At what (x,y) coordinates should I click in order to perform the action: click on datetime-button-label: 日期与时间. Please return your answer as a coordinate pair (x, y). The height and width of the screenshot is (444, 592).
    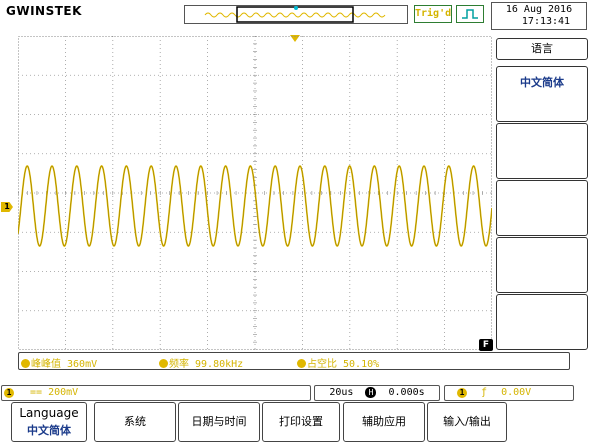
    Looking at the image, I should click on (219, 421).